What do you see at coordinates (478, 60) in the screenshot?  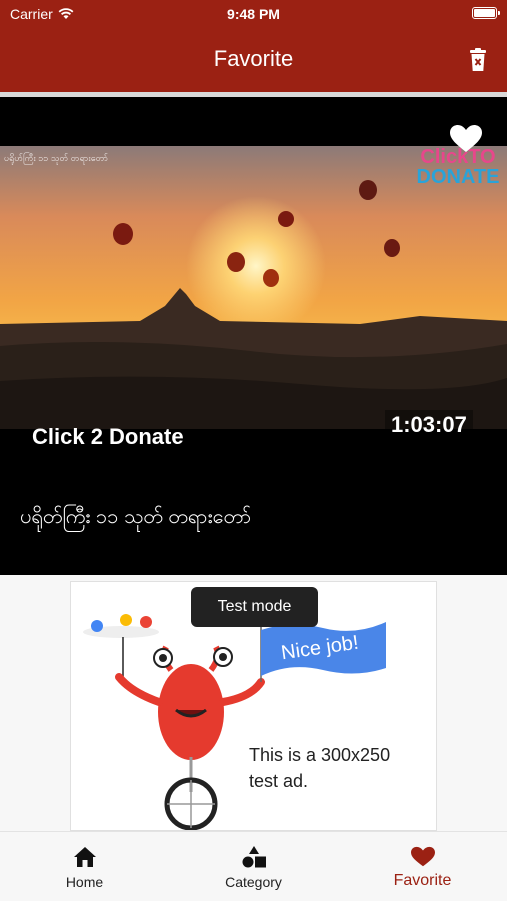 I see `trash-icon` at bounding box center [478, 60].